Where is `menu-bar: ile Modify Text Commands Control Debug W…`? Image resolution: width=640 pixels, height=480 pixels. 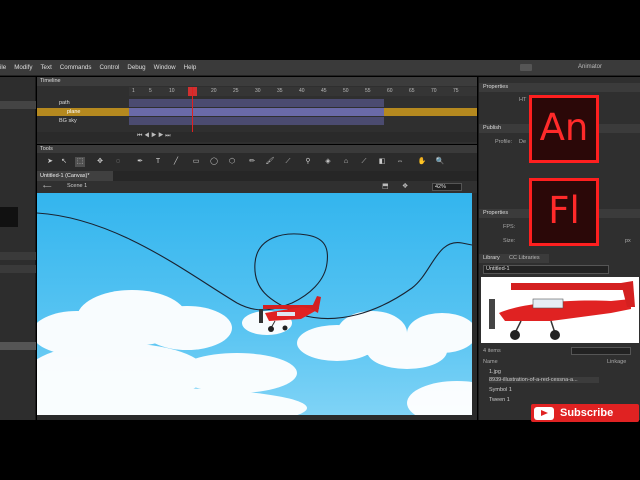 menu-bar: ile Modify Text Commands Control Debug W… is located at coordinates (320, 68).